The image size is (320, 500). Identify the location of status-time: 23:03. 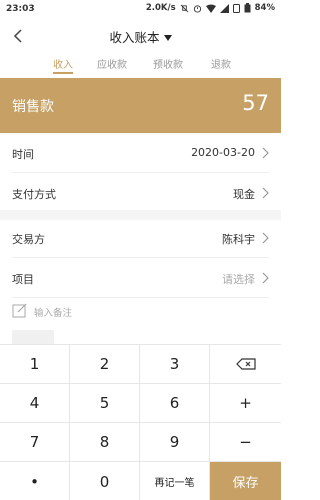
(20, 9).